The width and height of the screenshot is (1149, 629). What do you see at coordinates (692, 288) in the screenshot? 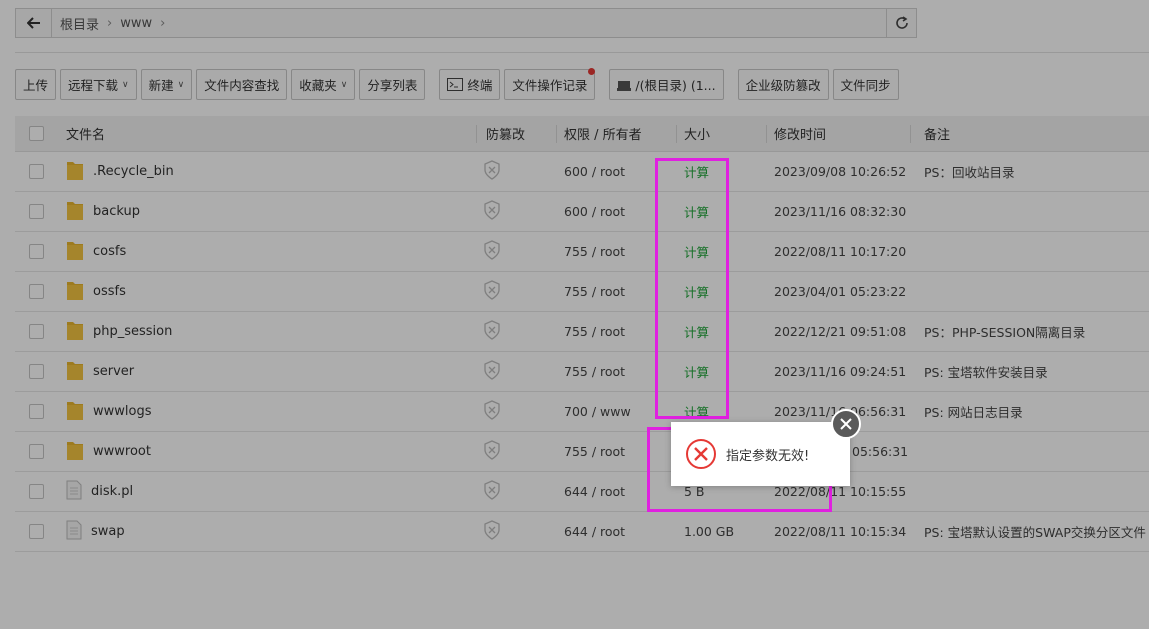
I see `size-column-highlight` at bounding box center [692, 288].